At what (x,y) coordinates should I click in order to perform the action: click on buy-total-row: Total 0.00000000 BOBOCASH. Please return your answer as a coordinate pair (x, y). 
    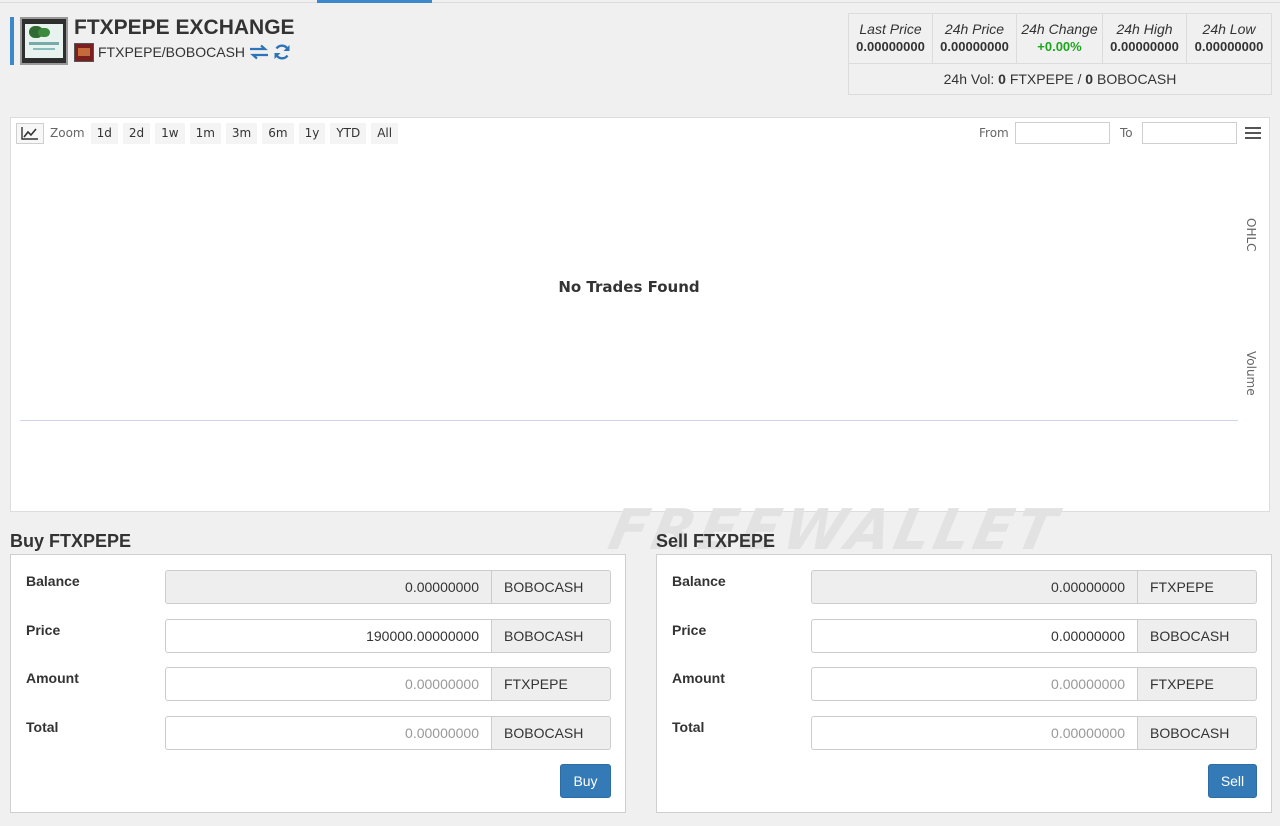
    Looking at the image, I should click on (318, 733).